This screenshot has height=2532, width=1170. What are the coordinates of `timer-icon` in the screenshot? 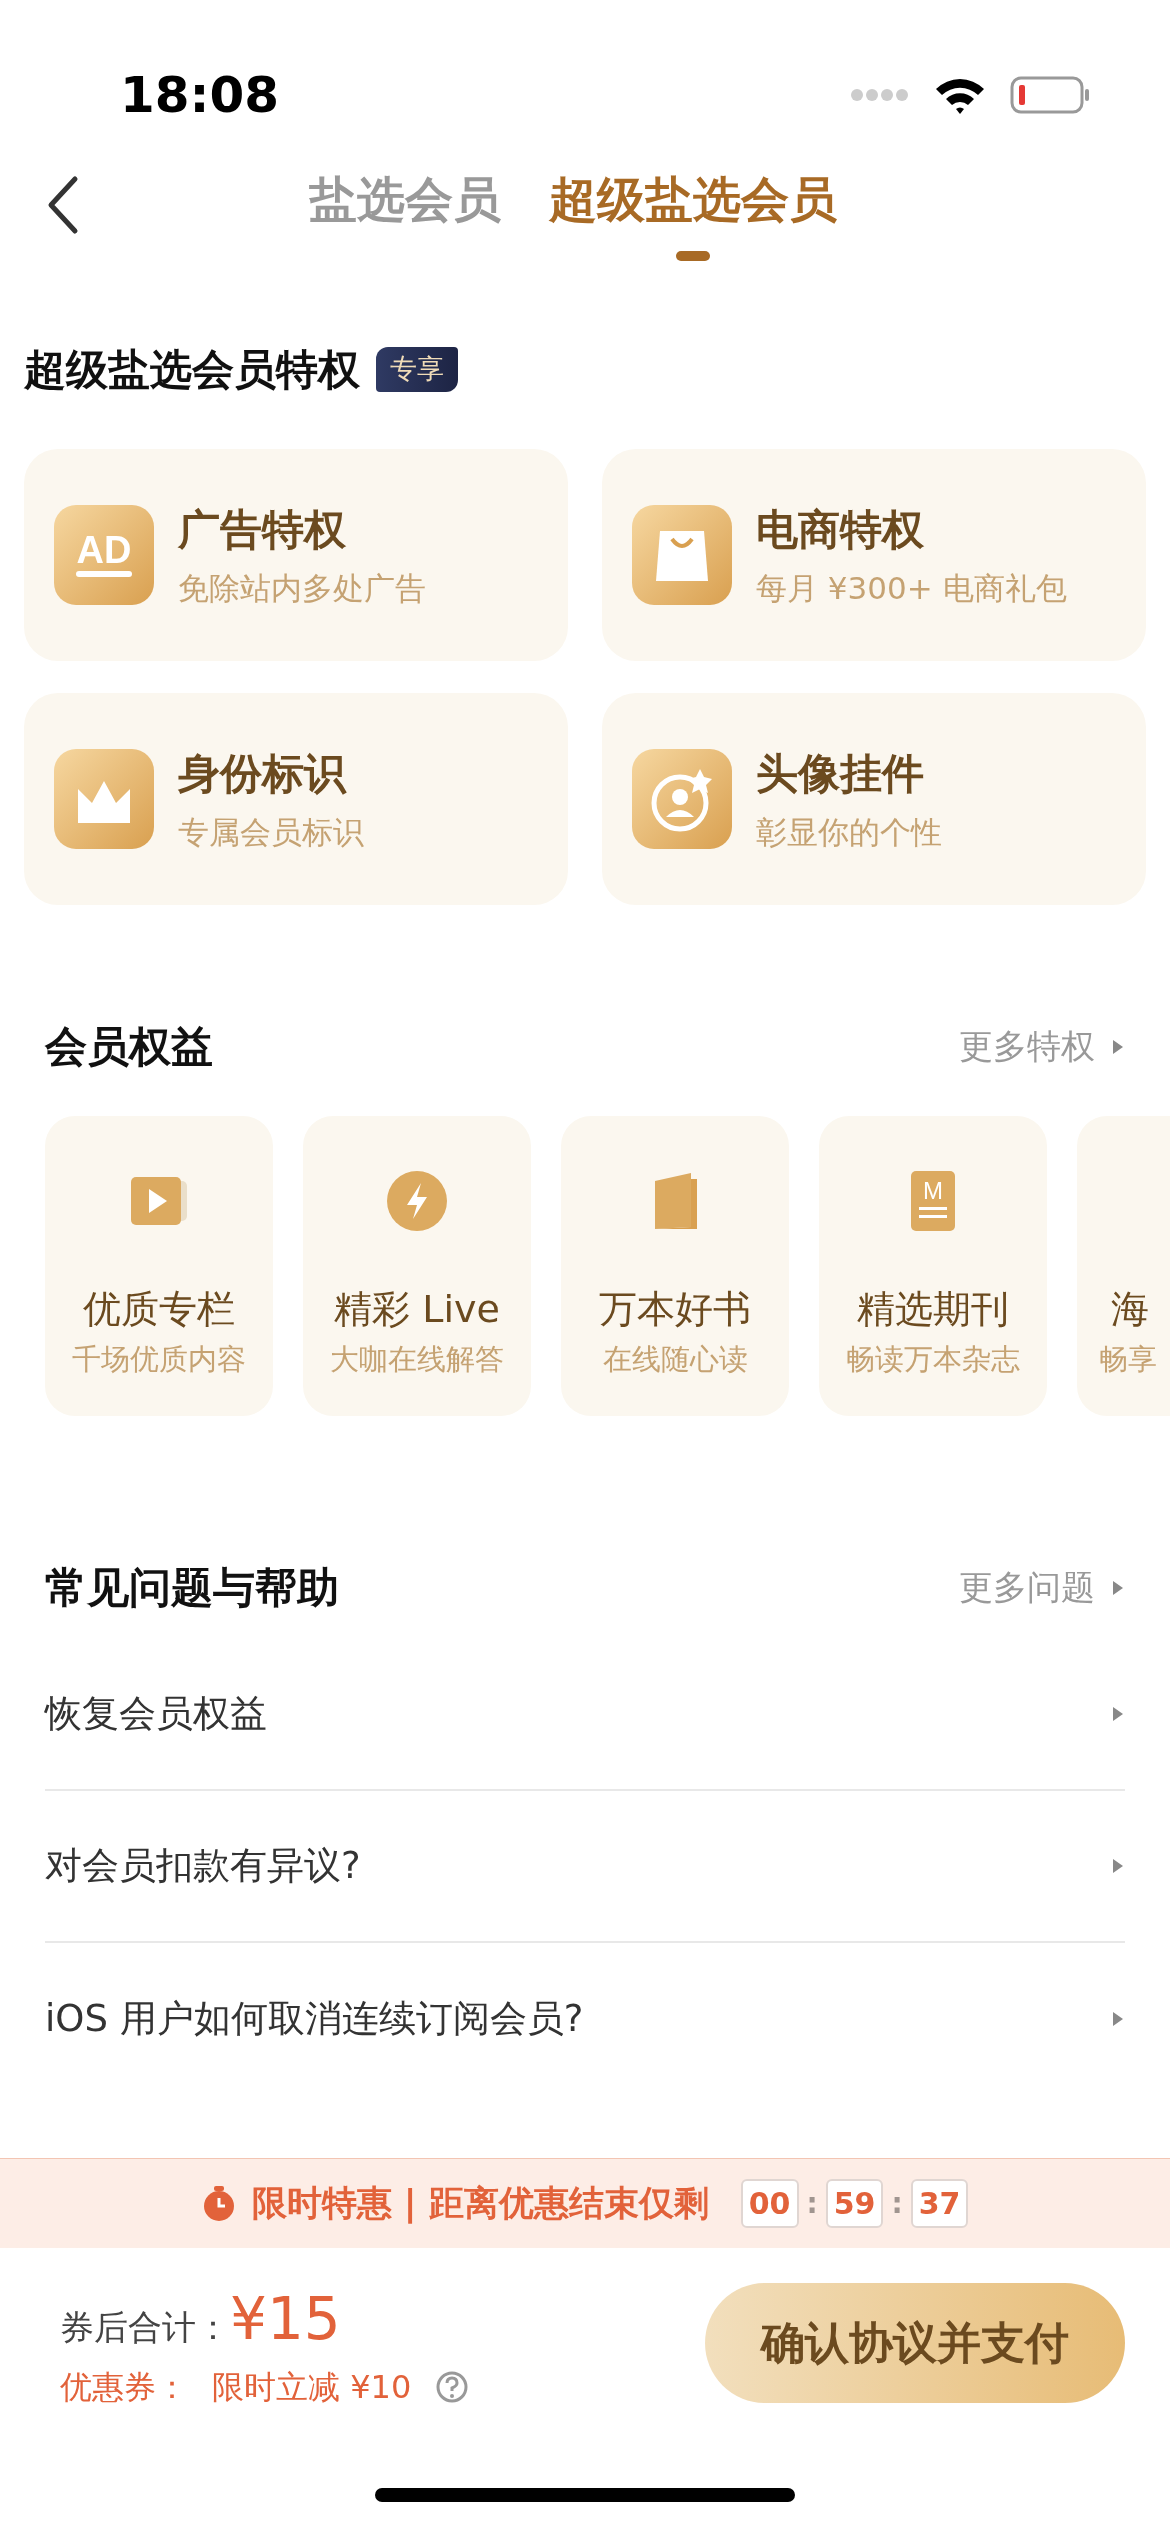 It's located at (218, 2203).